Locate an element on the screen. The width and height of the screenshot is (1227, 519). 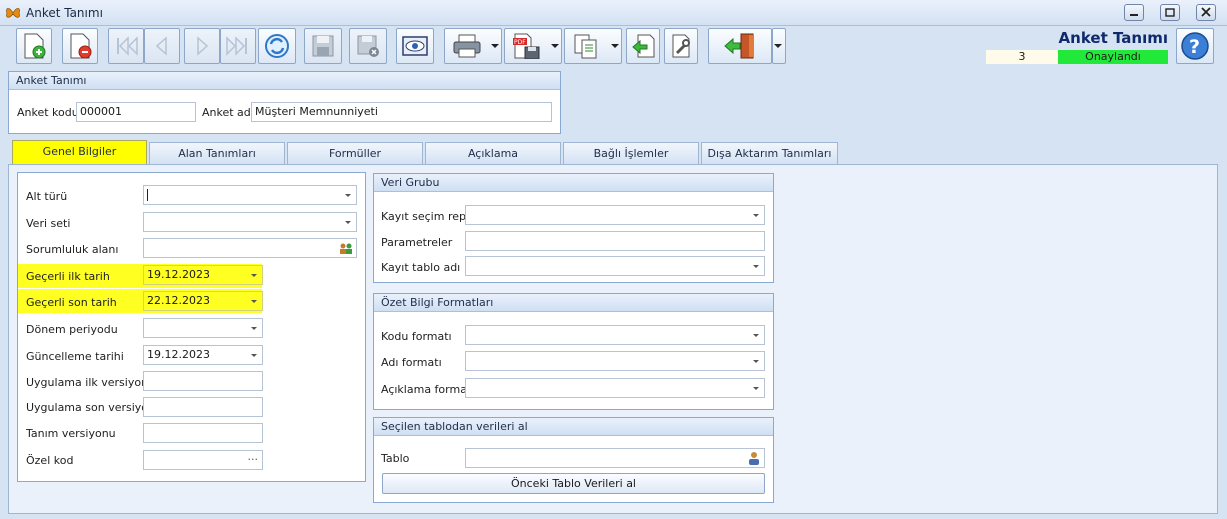
eye-icon is located at coordinates (415, 46).